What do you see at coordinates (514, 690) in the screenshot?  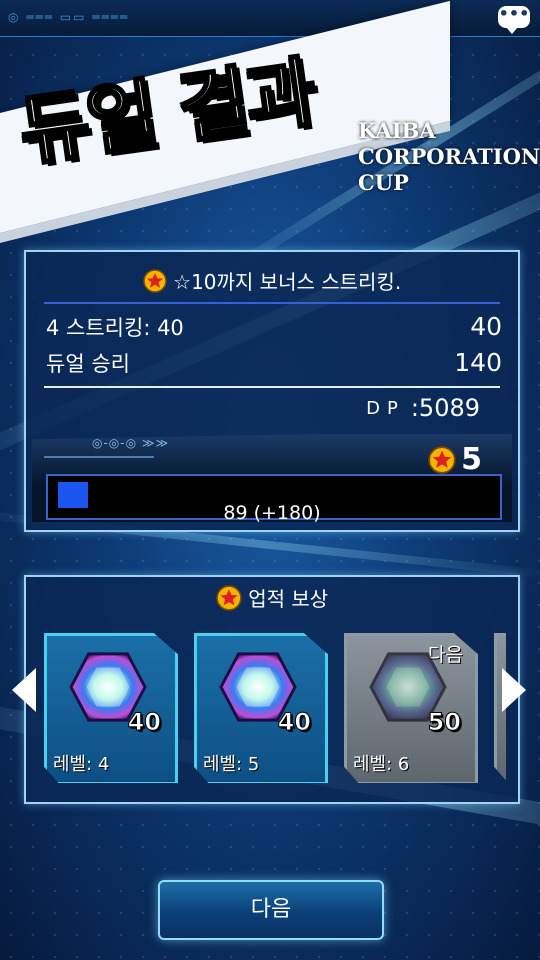 I see `carousel-next-arrow` at bounding box center [514, 690].